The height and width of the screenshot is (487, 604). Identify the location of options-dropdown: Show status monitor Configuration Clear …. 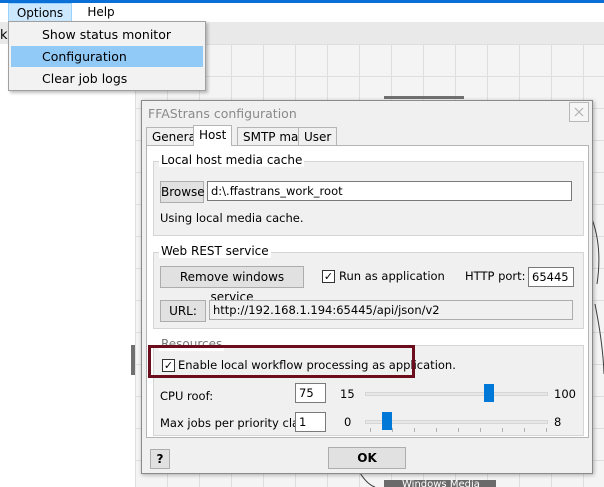
(107, 56).